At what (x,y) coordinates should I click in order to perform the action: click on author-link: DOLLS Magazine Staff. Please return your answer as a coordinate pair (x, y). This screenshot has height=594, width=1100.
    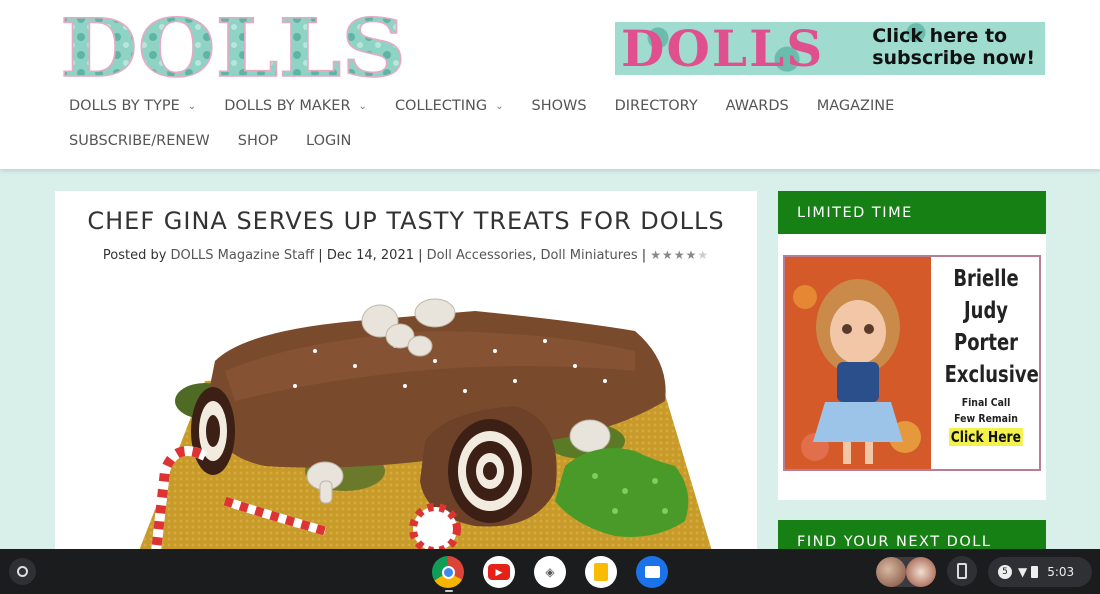
    Looking at the image, I should click on (243, 255).